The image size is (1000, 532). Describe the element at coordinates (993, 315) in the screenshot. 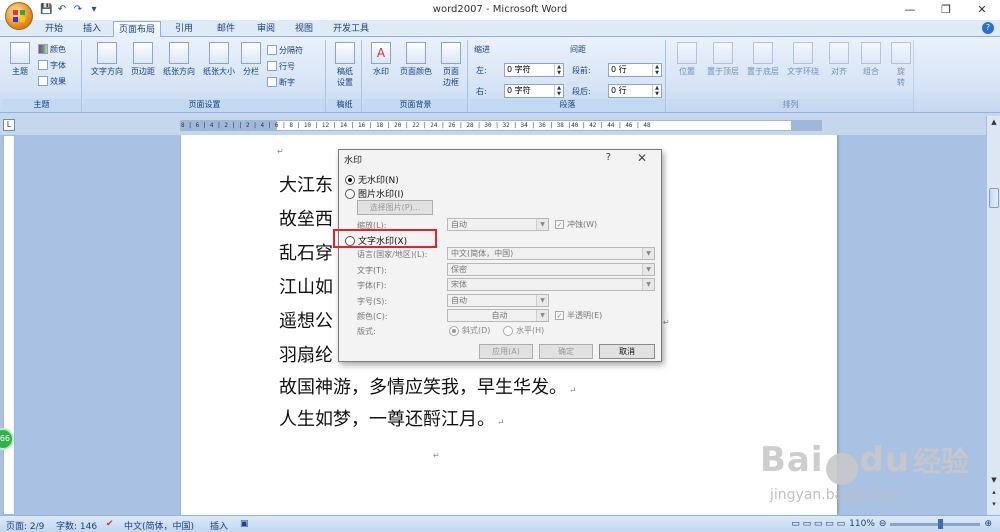

I see `vertical-scrollbar: ▲ ▼ ▴ ▾` at that location.